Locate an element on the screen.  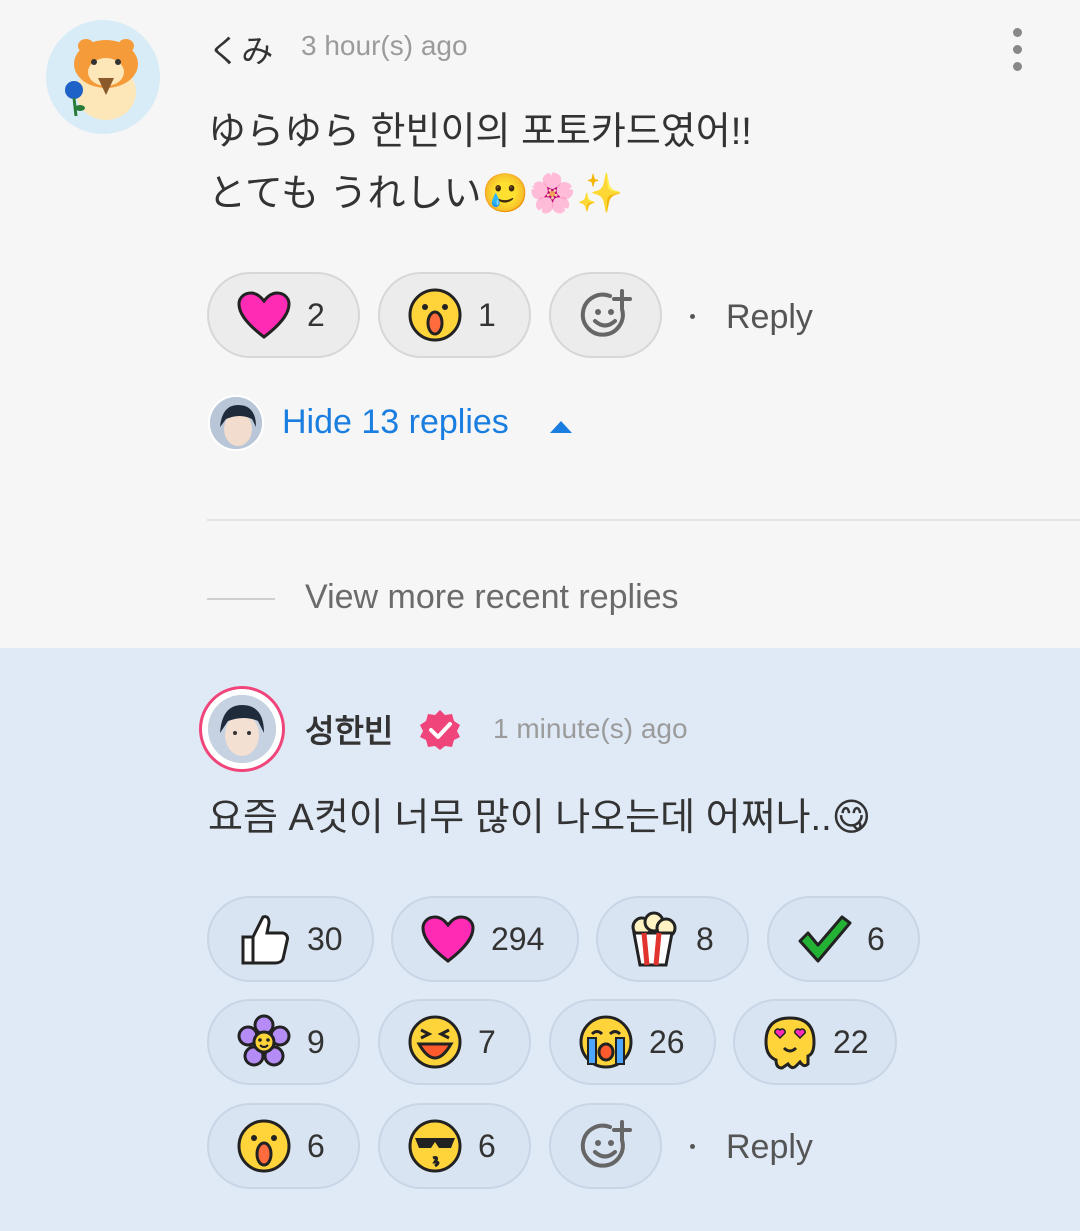
reaction-heart-button: 2 is located at coordinates (283, 315).